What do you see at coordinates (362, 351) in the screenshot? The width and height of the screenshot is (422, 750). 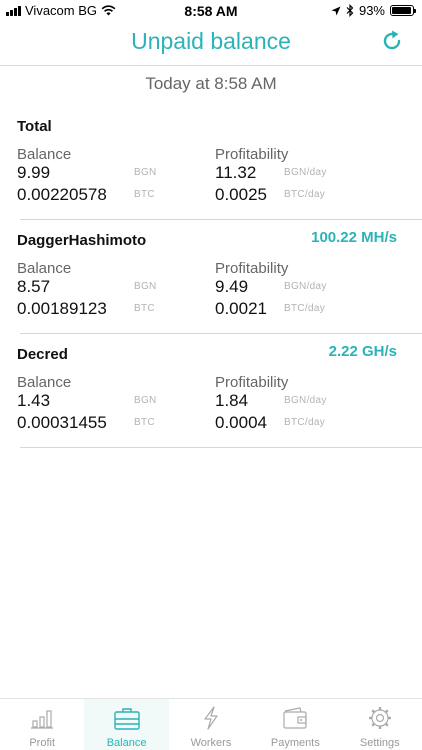 I see `hashrate-value: 2.22 GH/s` at bounding box center [362, 351].